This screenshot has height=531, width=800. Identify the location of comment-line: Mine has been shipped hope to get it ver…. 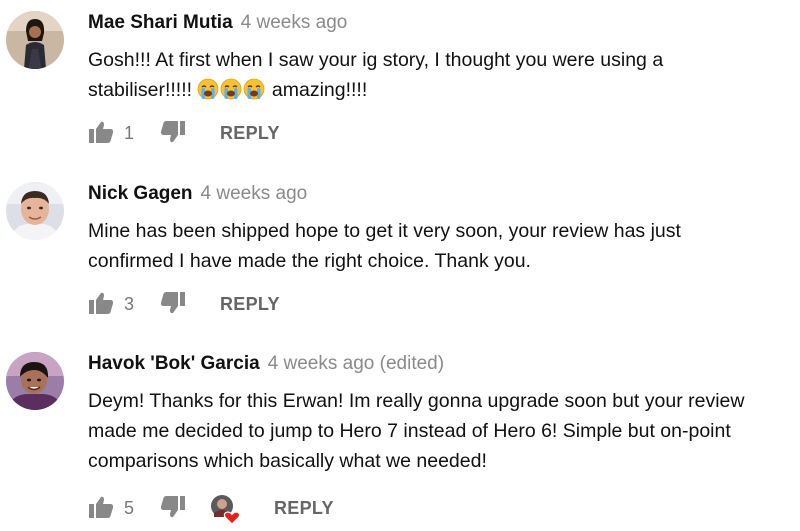
(384, 231).